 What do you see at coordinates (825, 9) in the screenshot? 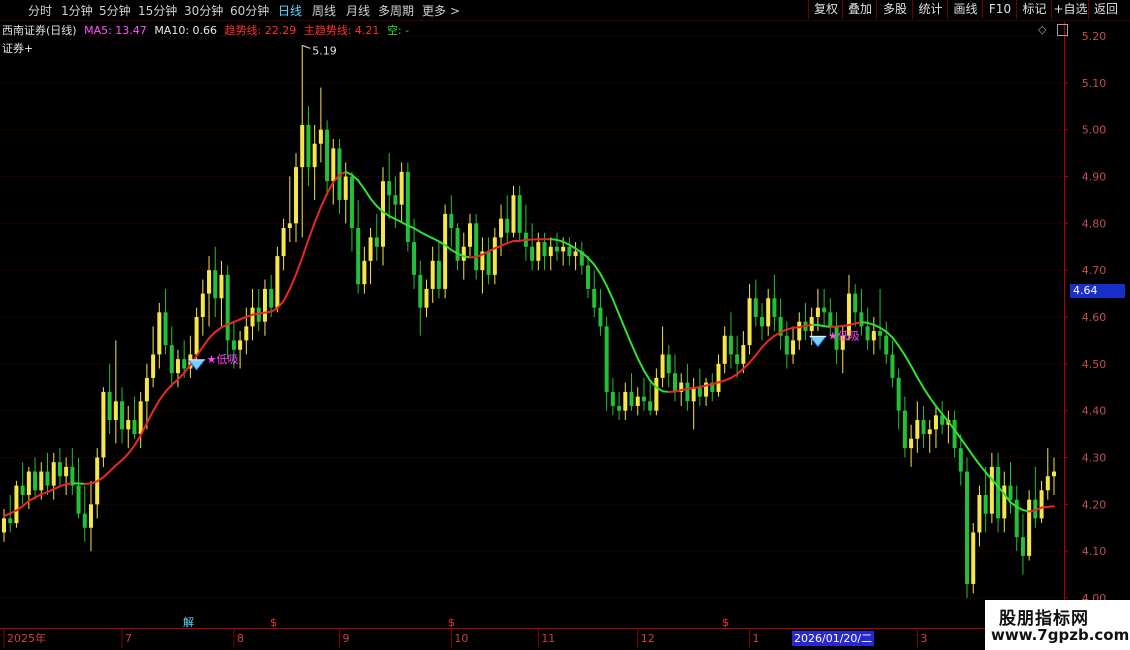
I see `toolbar-button-0: 复权` at bounding box center [825, 9].